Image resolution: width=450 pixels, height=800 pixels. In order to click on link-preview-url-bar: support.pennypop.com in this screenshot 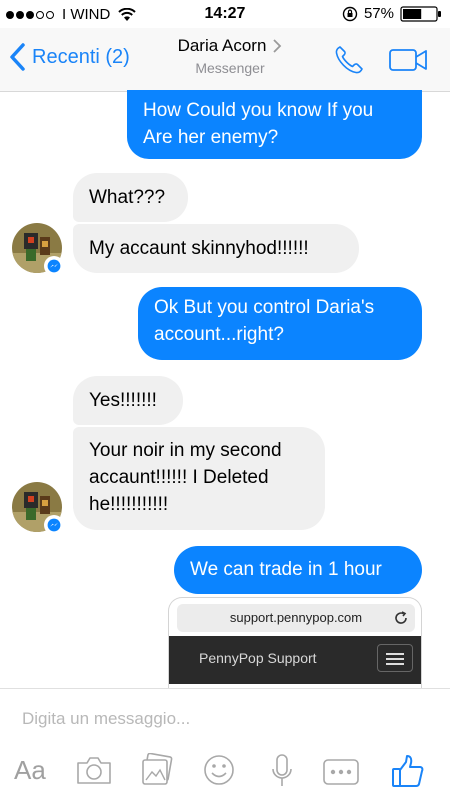, I will do `click(296, 618)`.